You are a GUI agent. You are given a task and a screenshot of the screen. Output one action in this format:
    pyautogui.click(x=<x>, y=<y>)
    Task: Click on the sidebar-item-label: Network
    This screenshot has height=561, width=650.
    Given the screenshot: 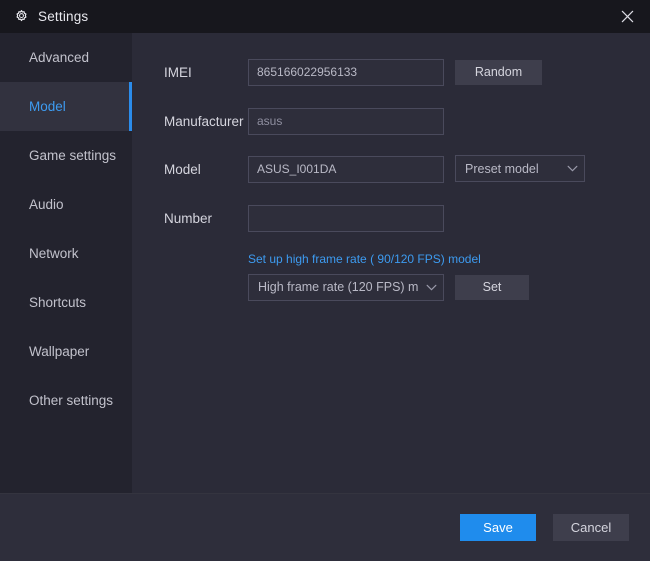 What is the action you would take?
    pyautogui.click(x=54, y=253)
    